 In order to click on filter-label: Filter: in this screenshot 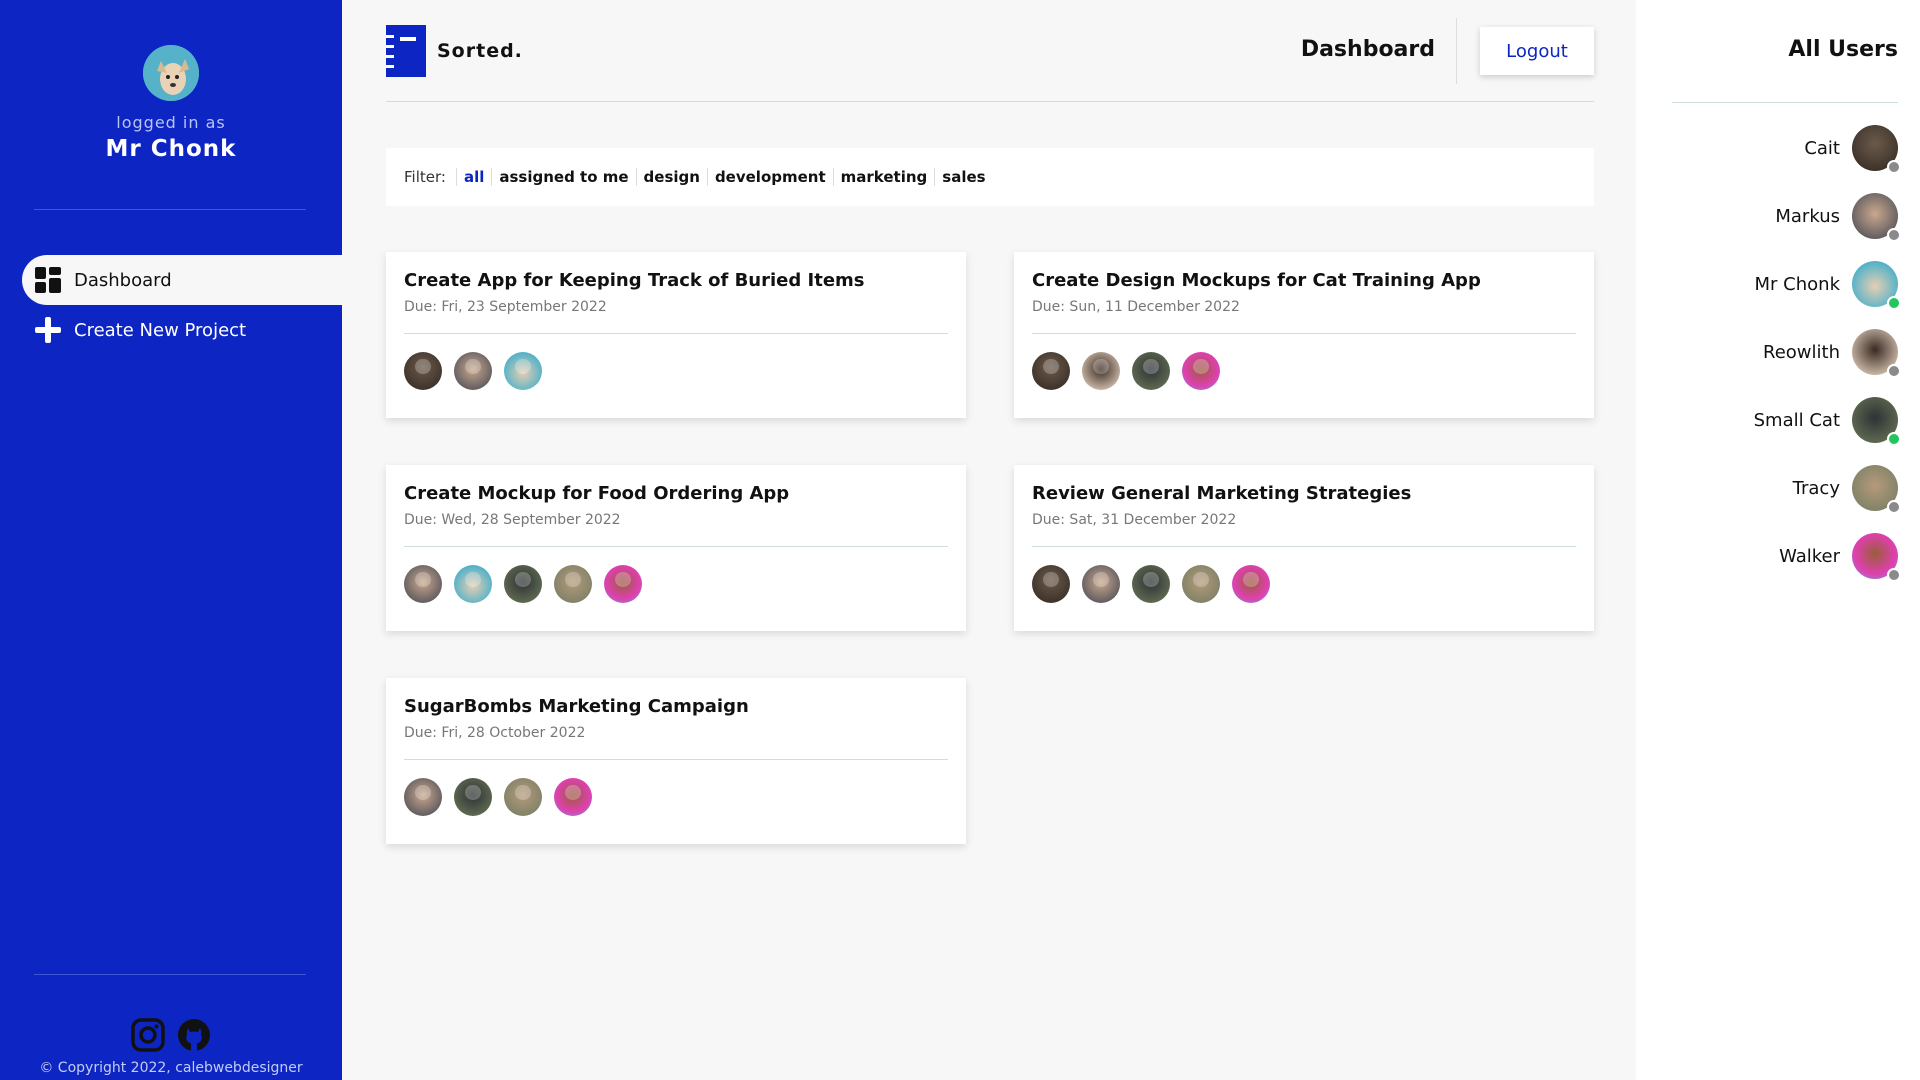, I will do `click(425, 177)`.